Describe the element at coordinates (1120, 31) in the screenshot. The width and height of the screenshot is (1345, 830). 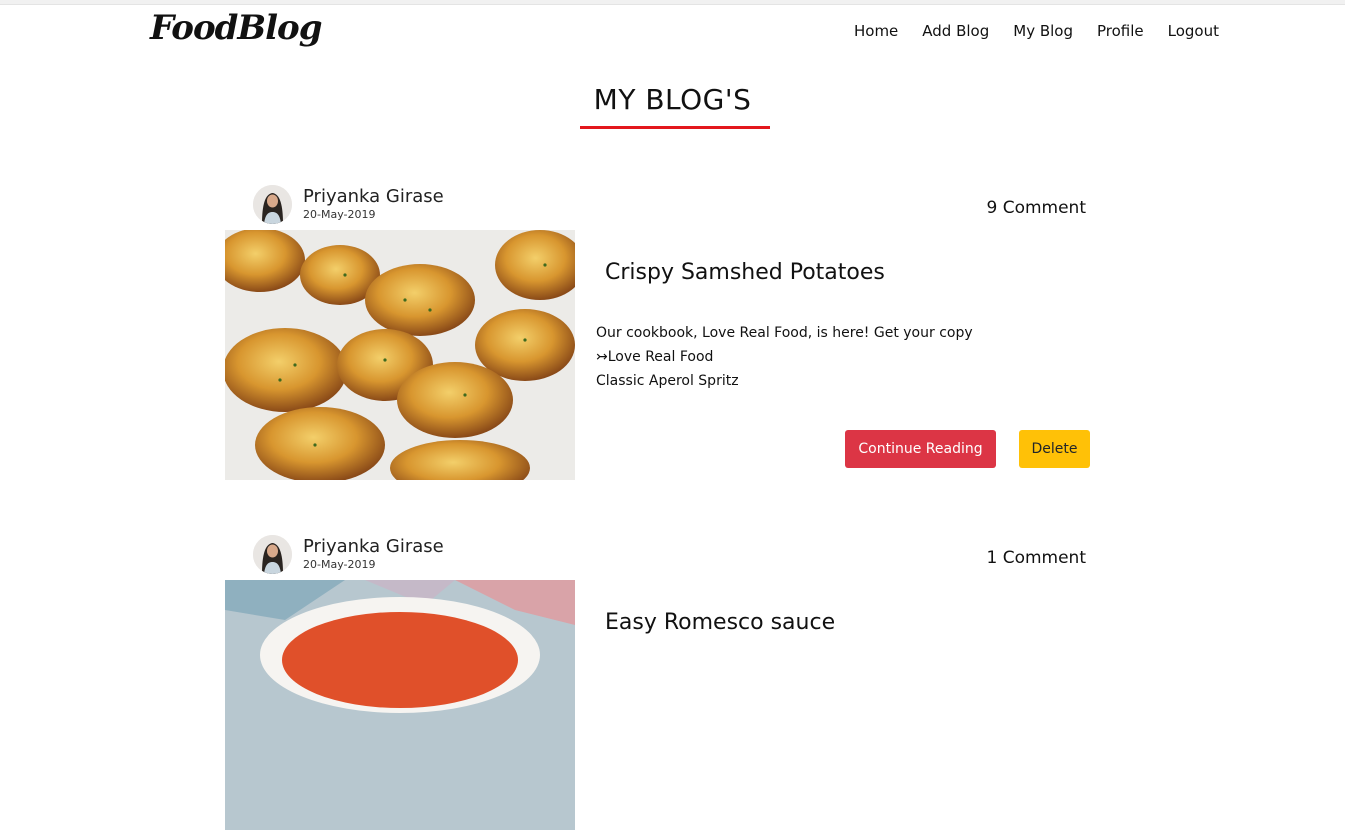
I see `nav-profile-link: Profile` at that location.